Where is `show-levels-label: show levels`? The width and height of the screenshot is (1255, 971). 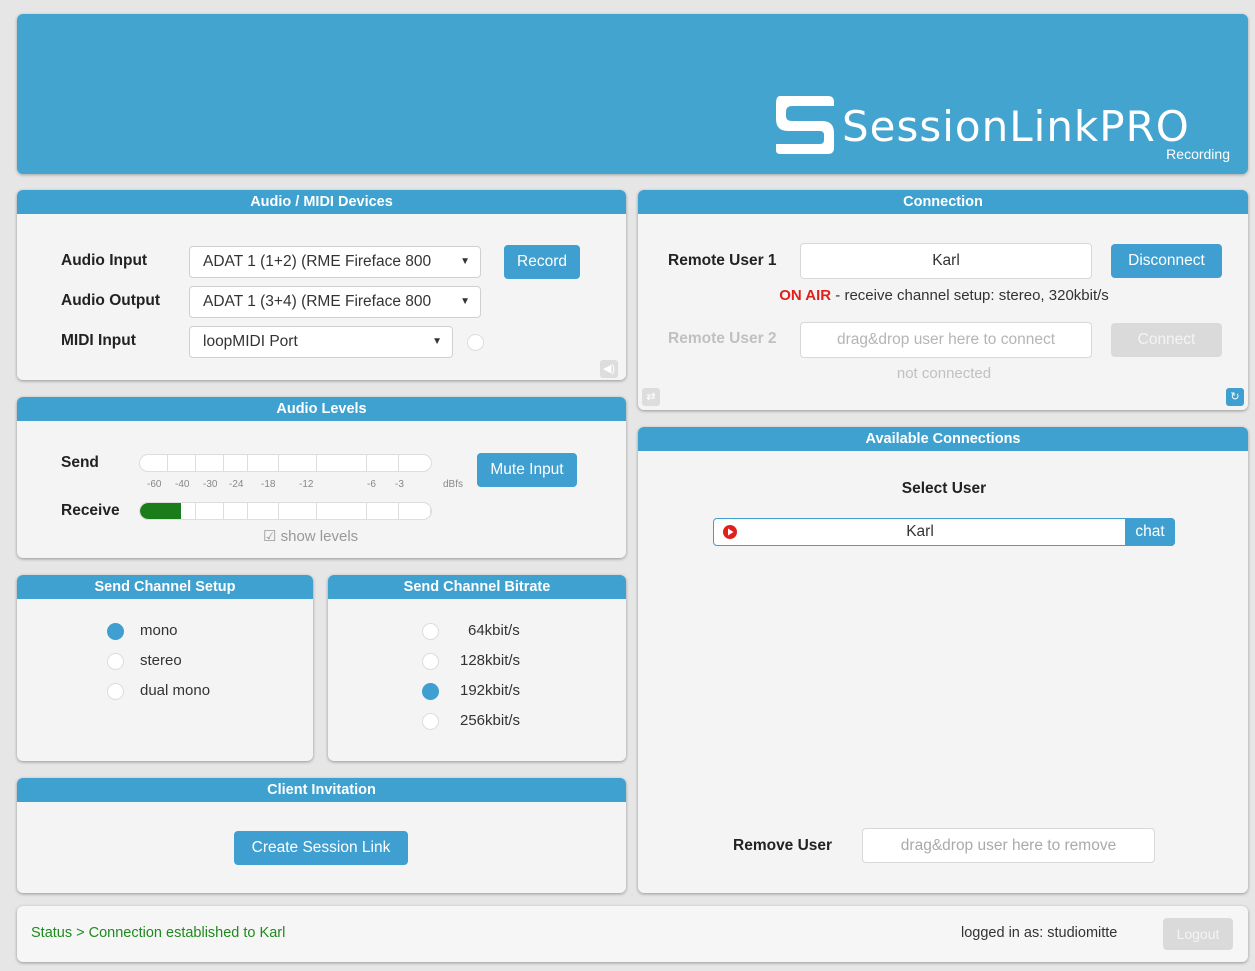 show-levels-label: show levels is located at coordinates (319, 536).